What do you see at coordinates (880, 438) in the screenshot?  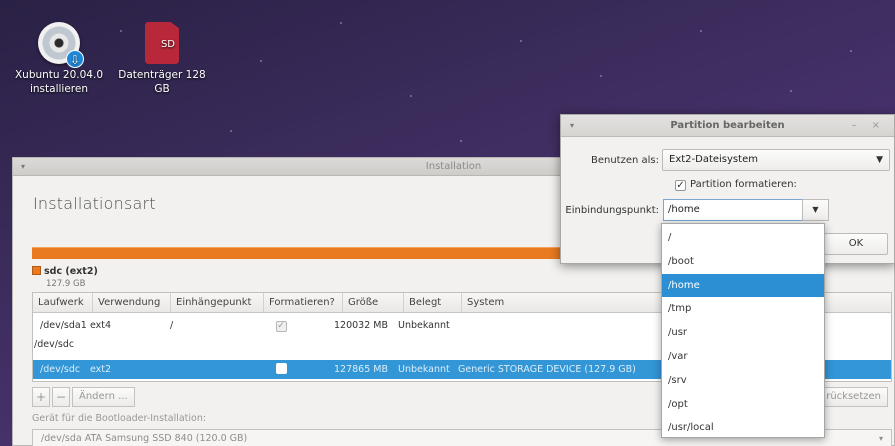 I see `chevron-down-icon: ▾` at bounding box center [880, 438].